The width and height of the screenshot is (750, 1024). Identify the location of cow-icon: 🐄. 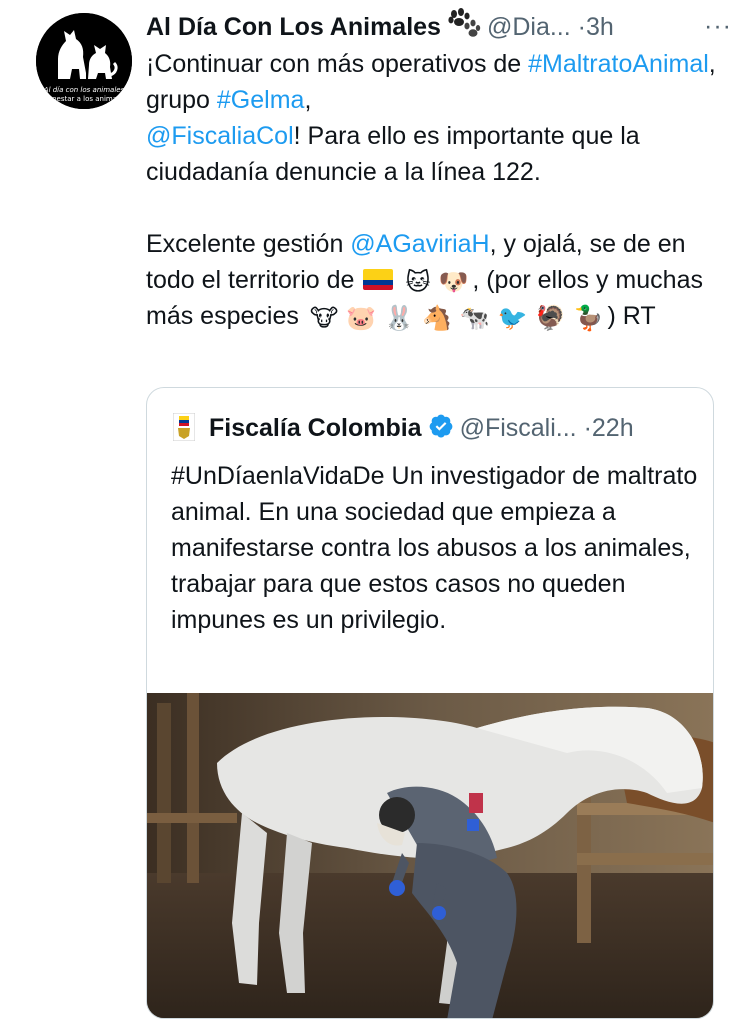
(474, 318).